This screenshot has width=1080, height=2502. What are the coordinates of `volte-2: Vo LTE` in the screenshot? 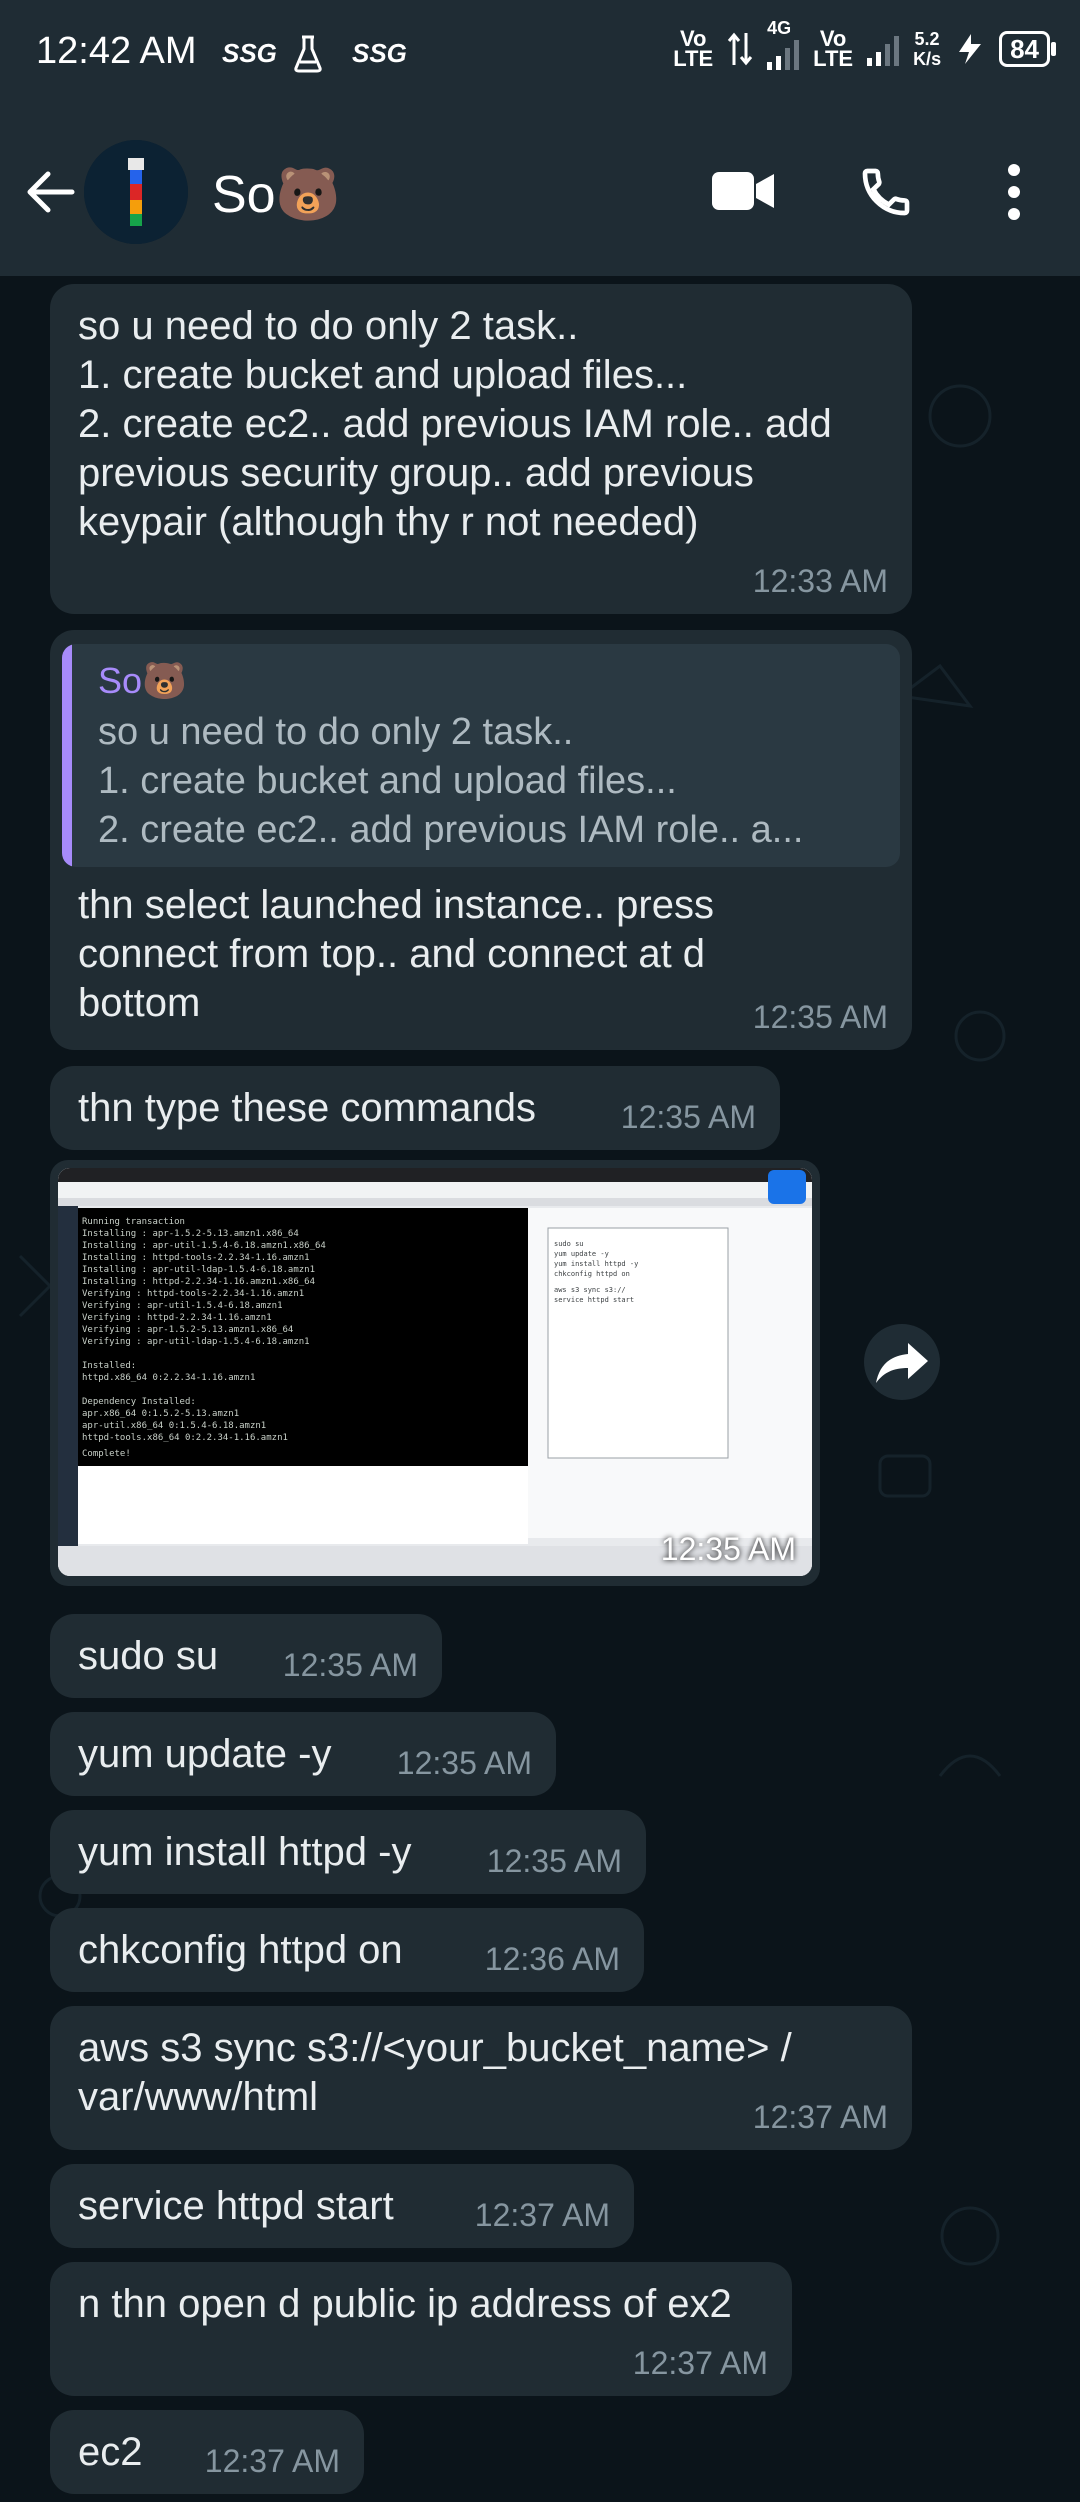 It's located at (833, 48).